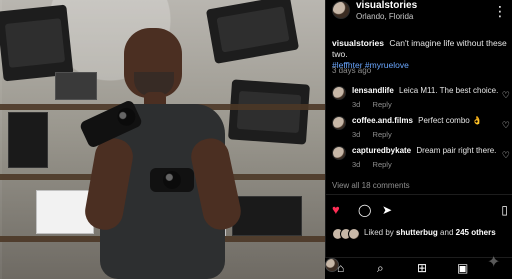 The width and height of the screenshot is (512, 279). What do you see at coordinates (456, 150) in the screenshot?
I see `comment-text: Dream pair right there.` at bounding box center [456, 150].